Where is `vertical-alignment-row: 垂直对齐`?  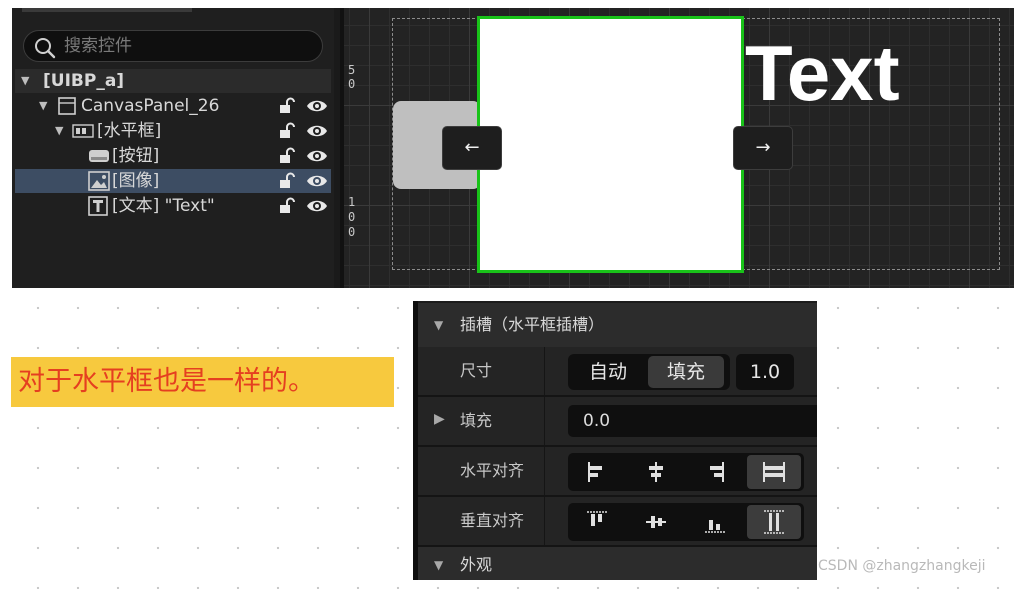 vertical-alignment-row: 垂直对齐 is located at coordinates (617, 521).